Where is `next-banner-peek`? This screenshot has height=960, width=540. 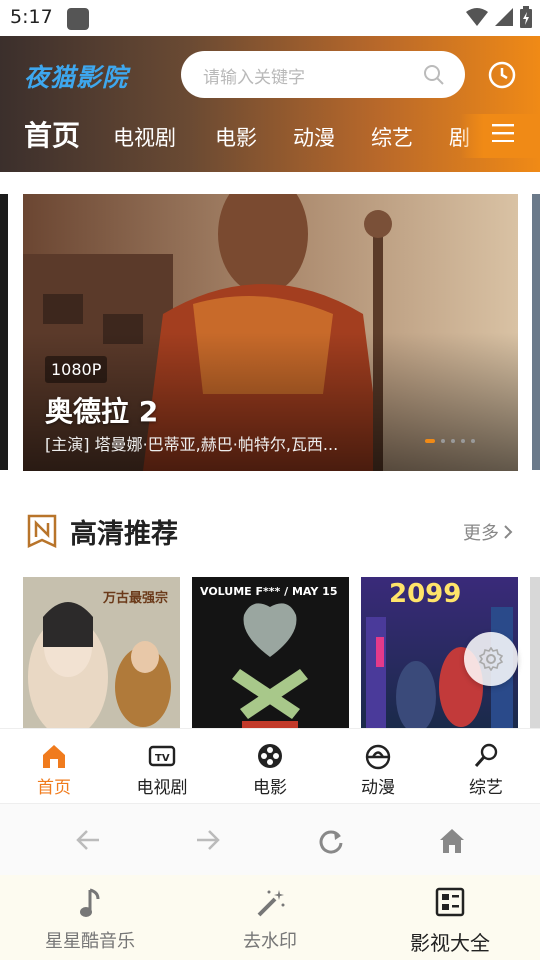 next-banner-peek is located at coordinates (536, 332).